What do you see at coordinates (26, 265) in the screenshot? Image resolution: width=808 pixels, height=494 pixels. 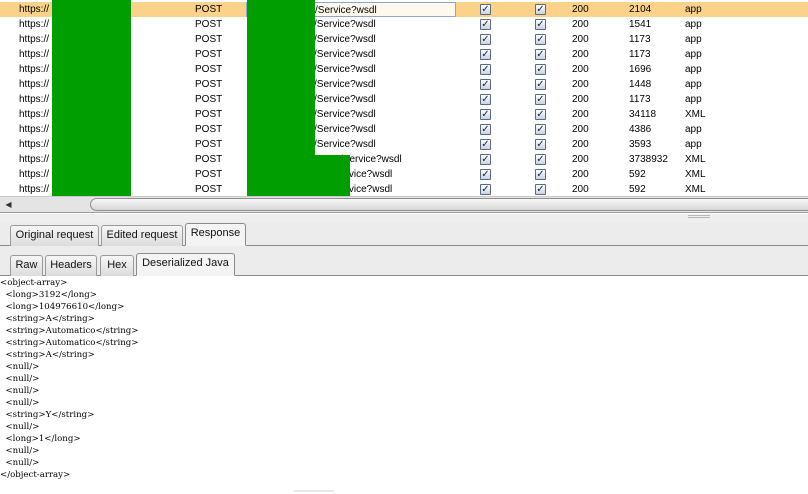 I see `tab-raw: Raw` at bounding box center [26, 265].